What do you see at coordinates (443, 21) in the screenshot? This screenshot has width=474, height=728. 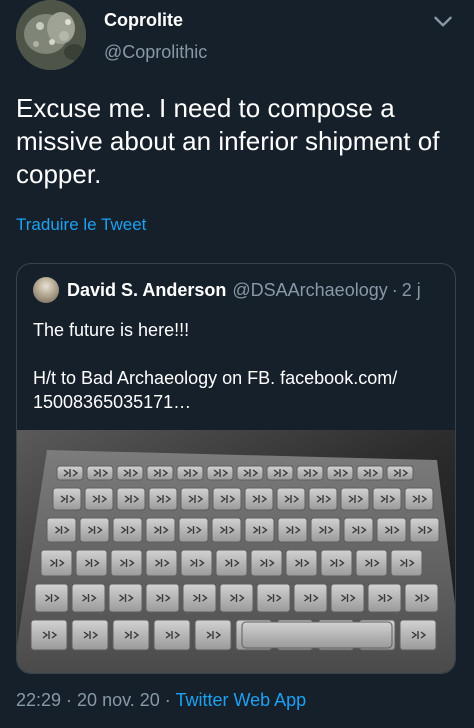 I see `chevron-down-icon` at bounding box center [443, 21].